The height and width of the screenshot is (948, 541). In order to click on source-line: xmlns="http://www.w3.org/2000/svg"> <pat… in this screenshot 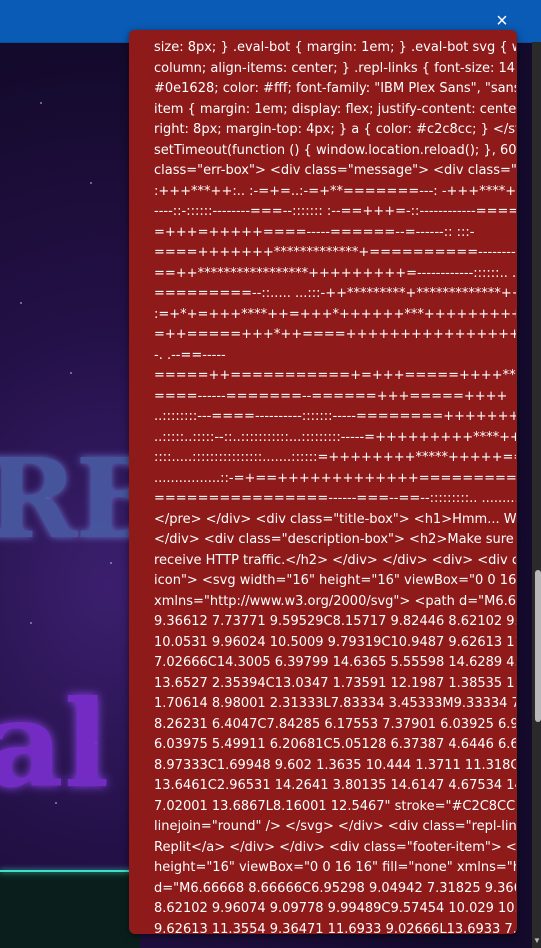, I will do `click(335, 601)`.